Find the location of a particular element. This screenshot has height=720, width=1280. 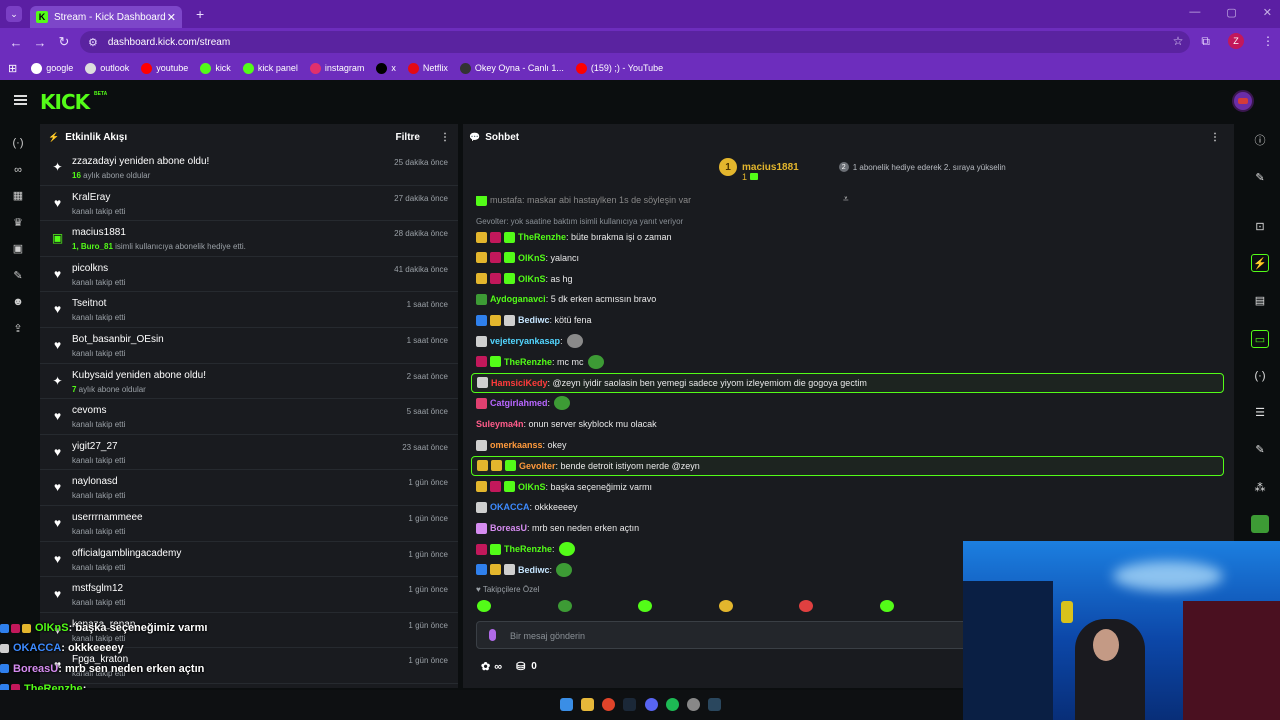

edit-icon: ✎ is located at coordinates (1260, 178).